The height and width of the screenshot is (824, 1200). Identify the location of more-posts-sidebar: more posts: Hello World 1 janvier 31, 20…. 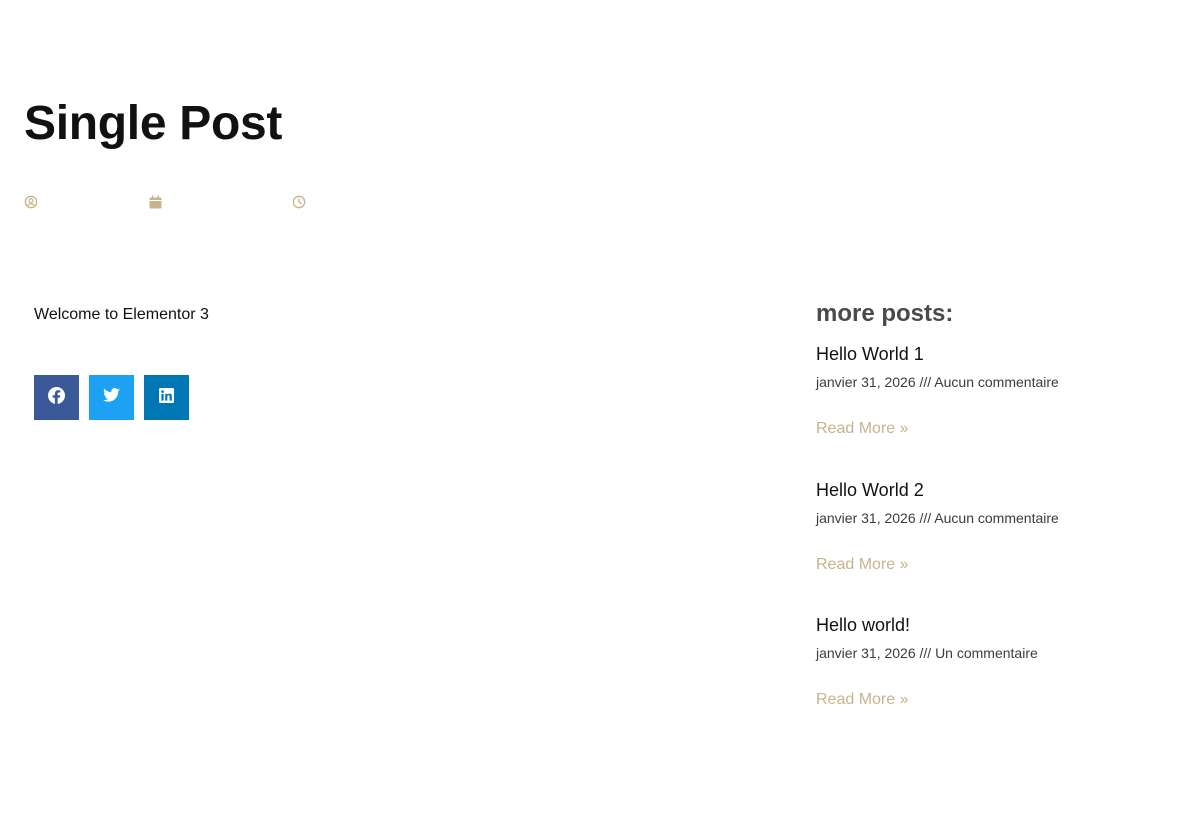
(996, 504).